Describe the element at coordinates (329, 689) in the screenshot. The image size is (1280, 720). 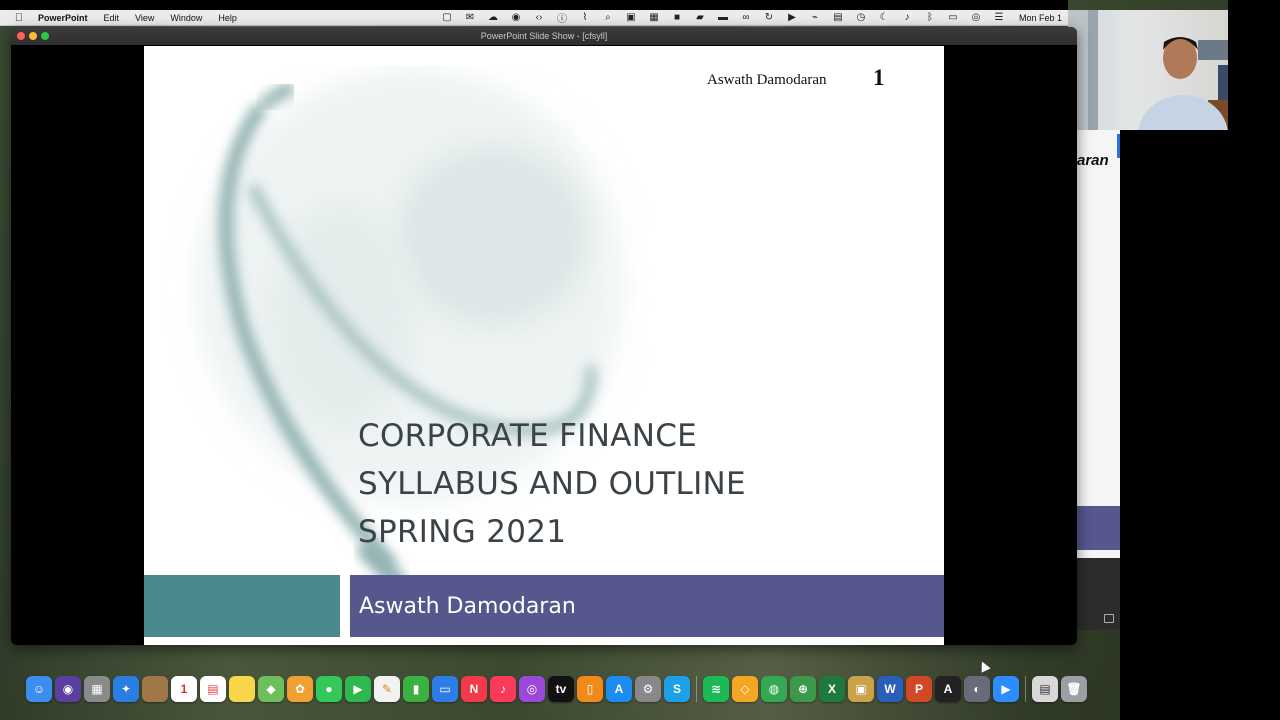
I see `messages-icon: ●` at that location.